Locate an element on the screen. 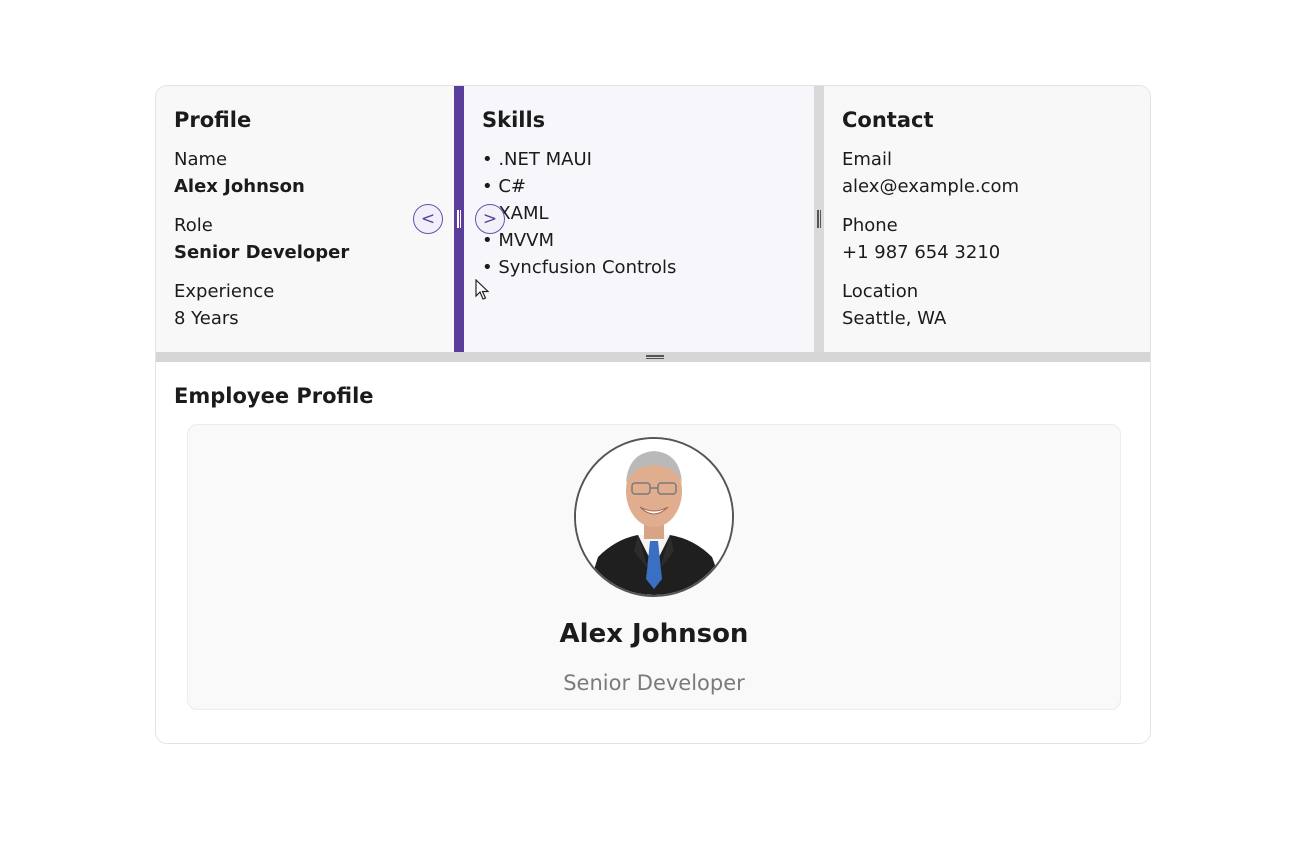  name-label: Name is located at coordinates (201, 159).